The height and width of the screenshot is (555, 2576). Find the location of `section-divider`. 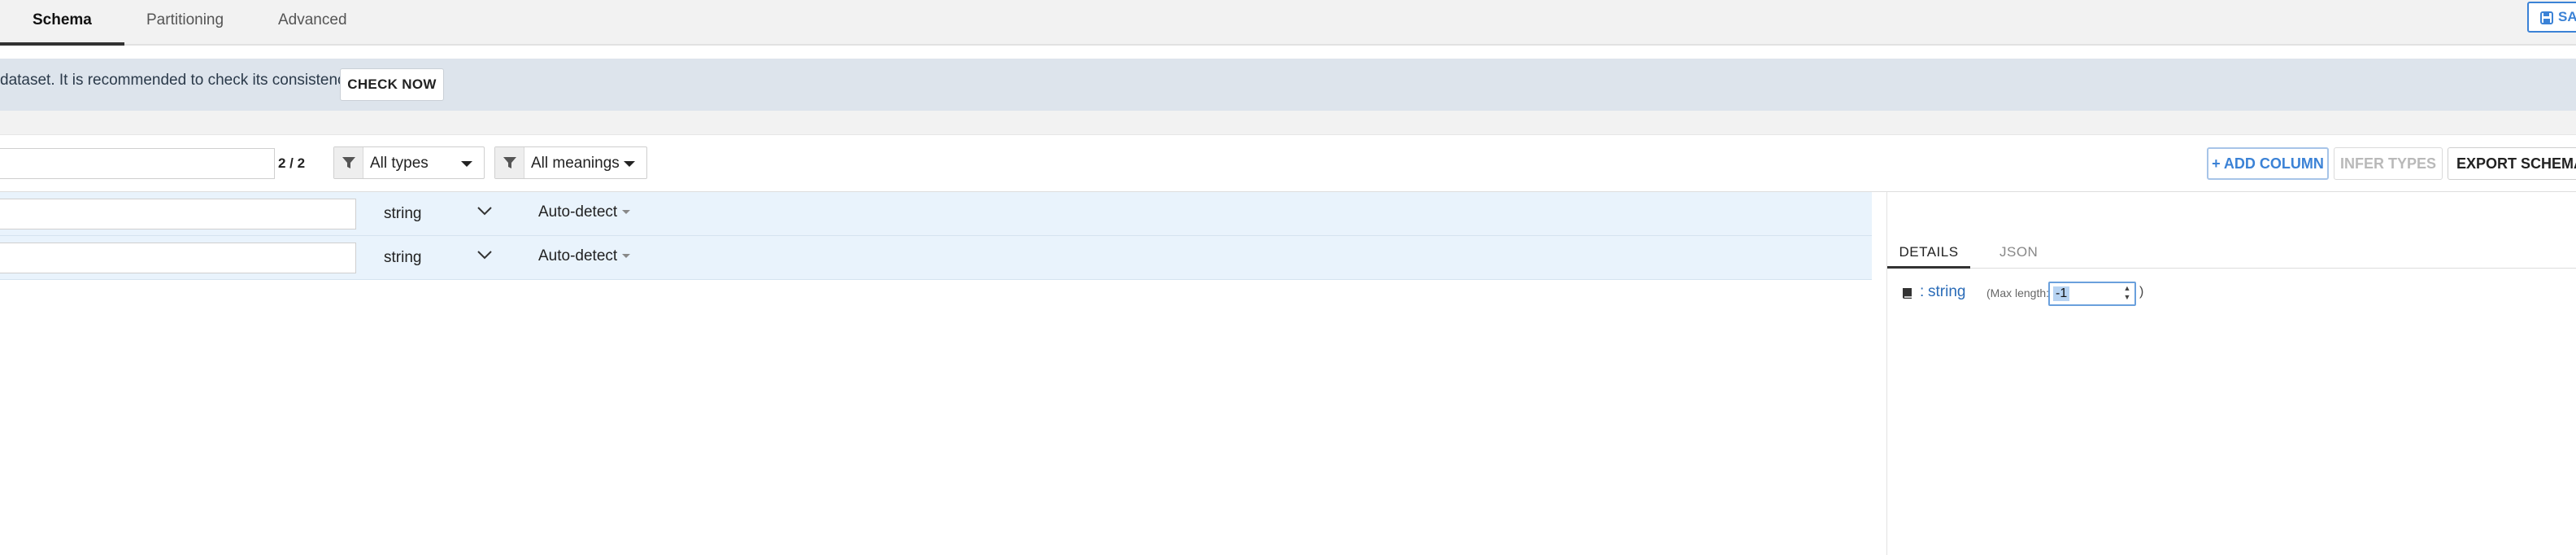

section-divider is located at coordinates (1288, 123).